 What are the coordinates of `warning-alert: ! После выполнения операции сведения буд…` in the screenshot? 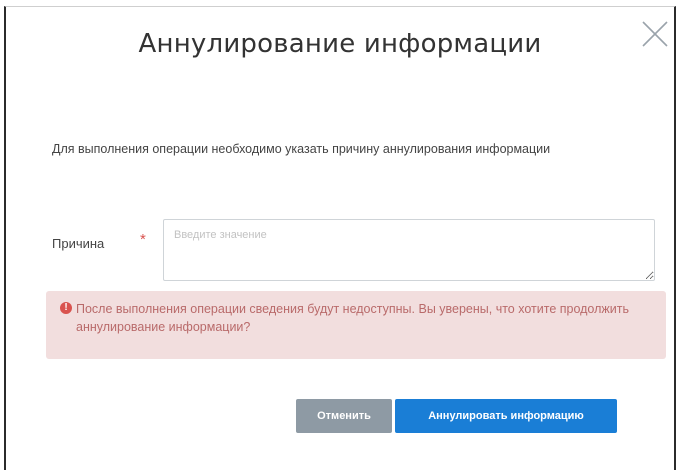 It's located at (356, 325).